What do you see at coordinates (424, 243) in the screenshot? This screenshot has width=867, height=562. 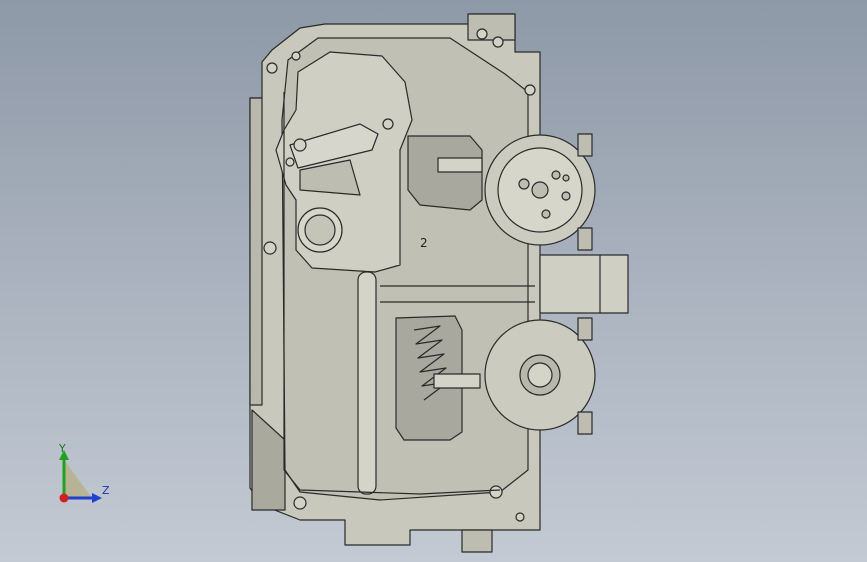 I see `engraved-mark: 2` at bounding box center [424, 243].